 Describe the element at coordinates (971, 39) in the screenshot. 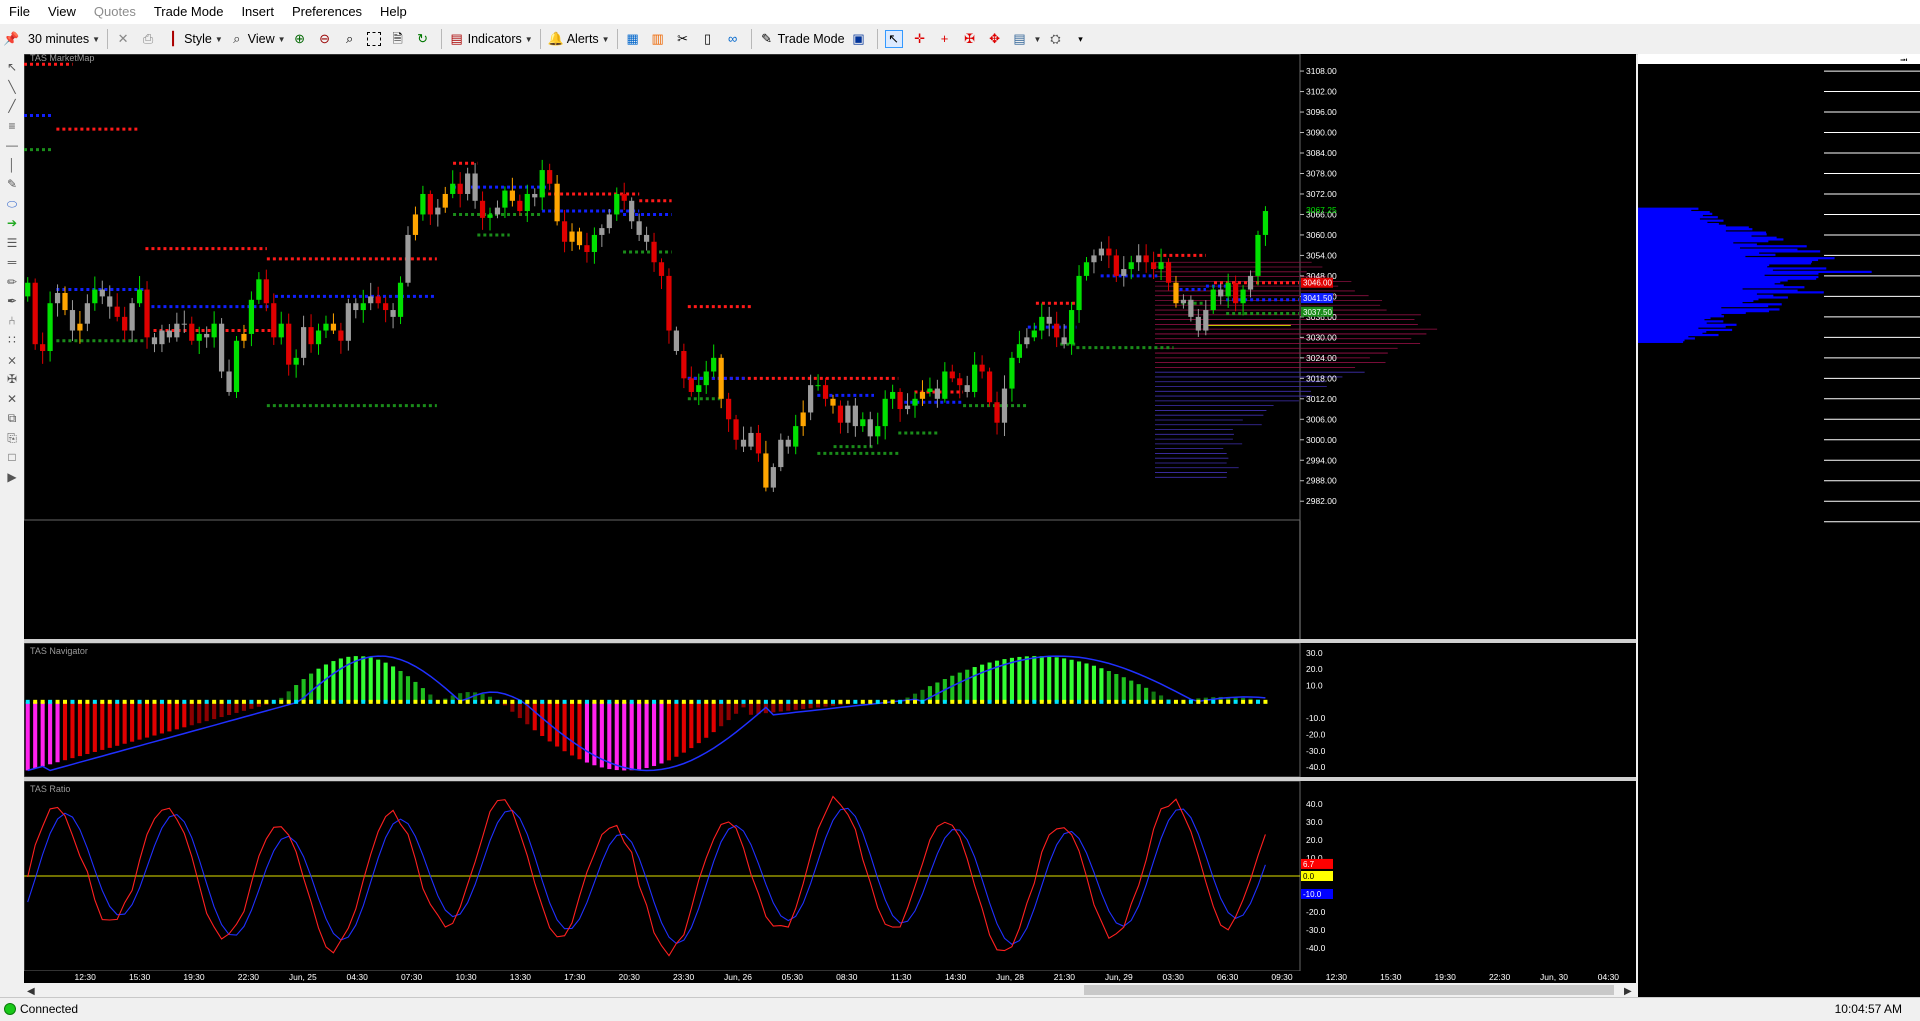

I see `target-button: ✠` at that location.